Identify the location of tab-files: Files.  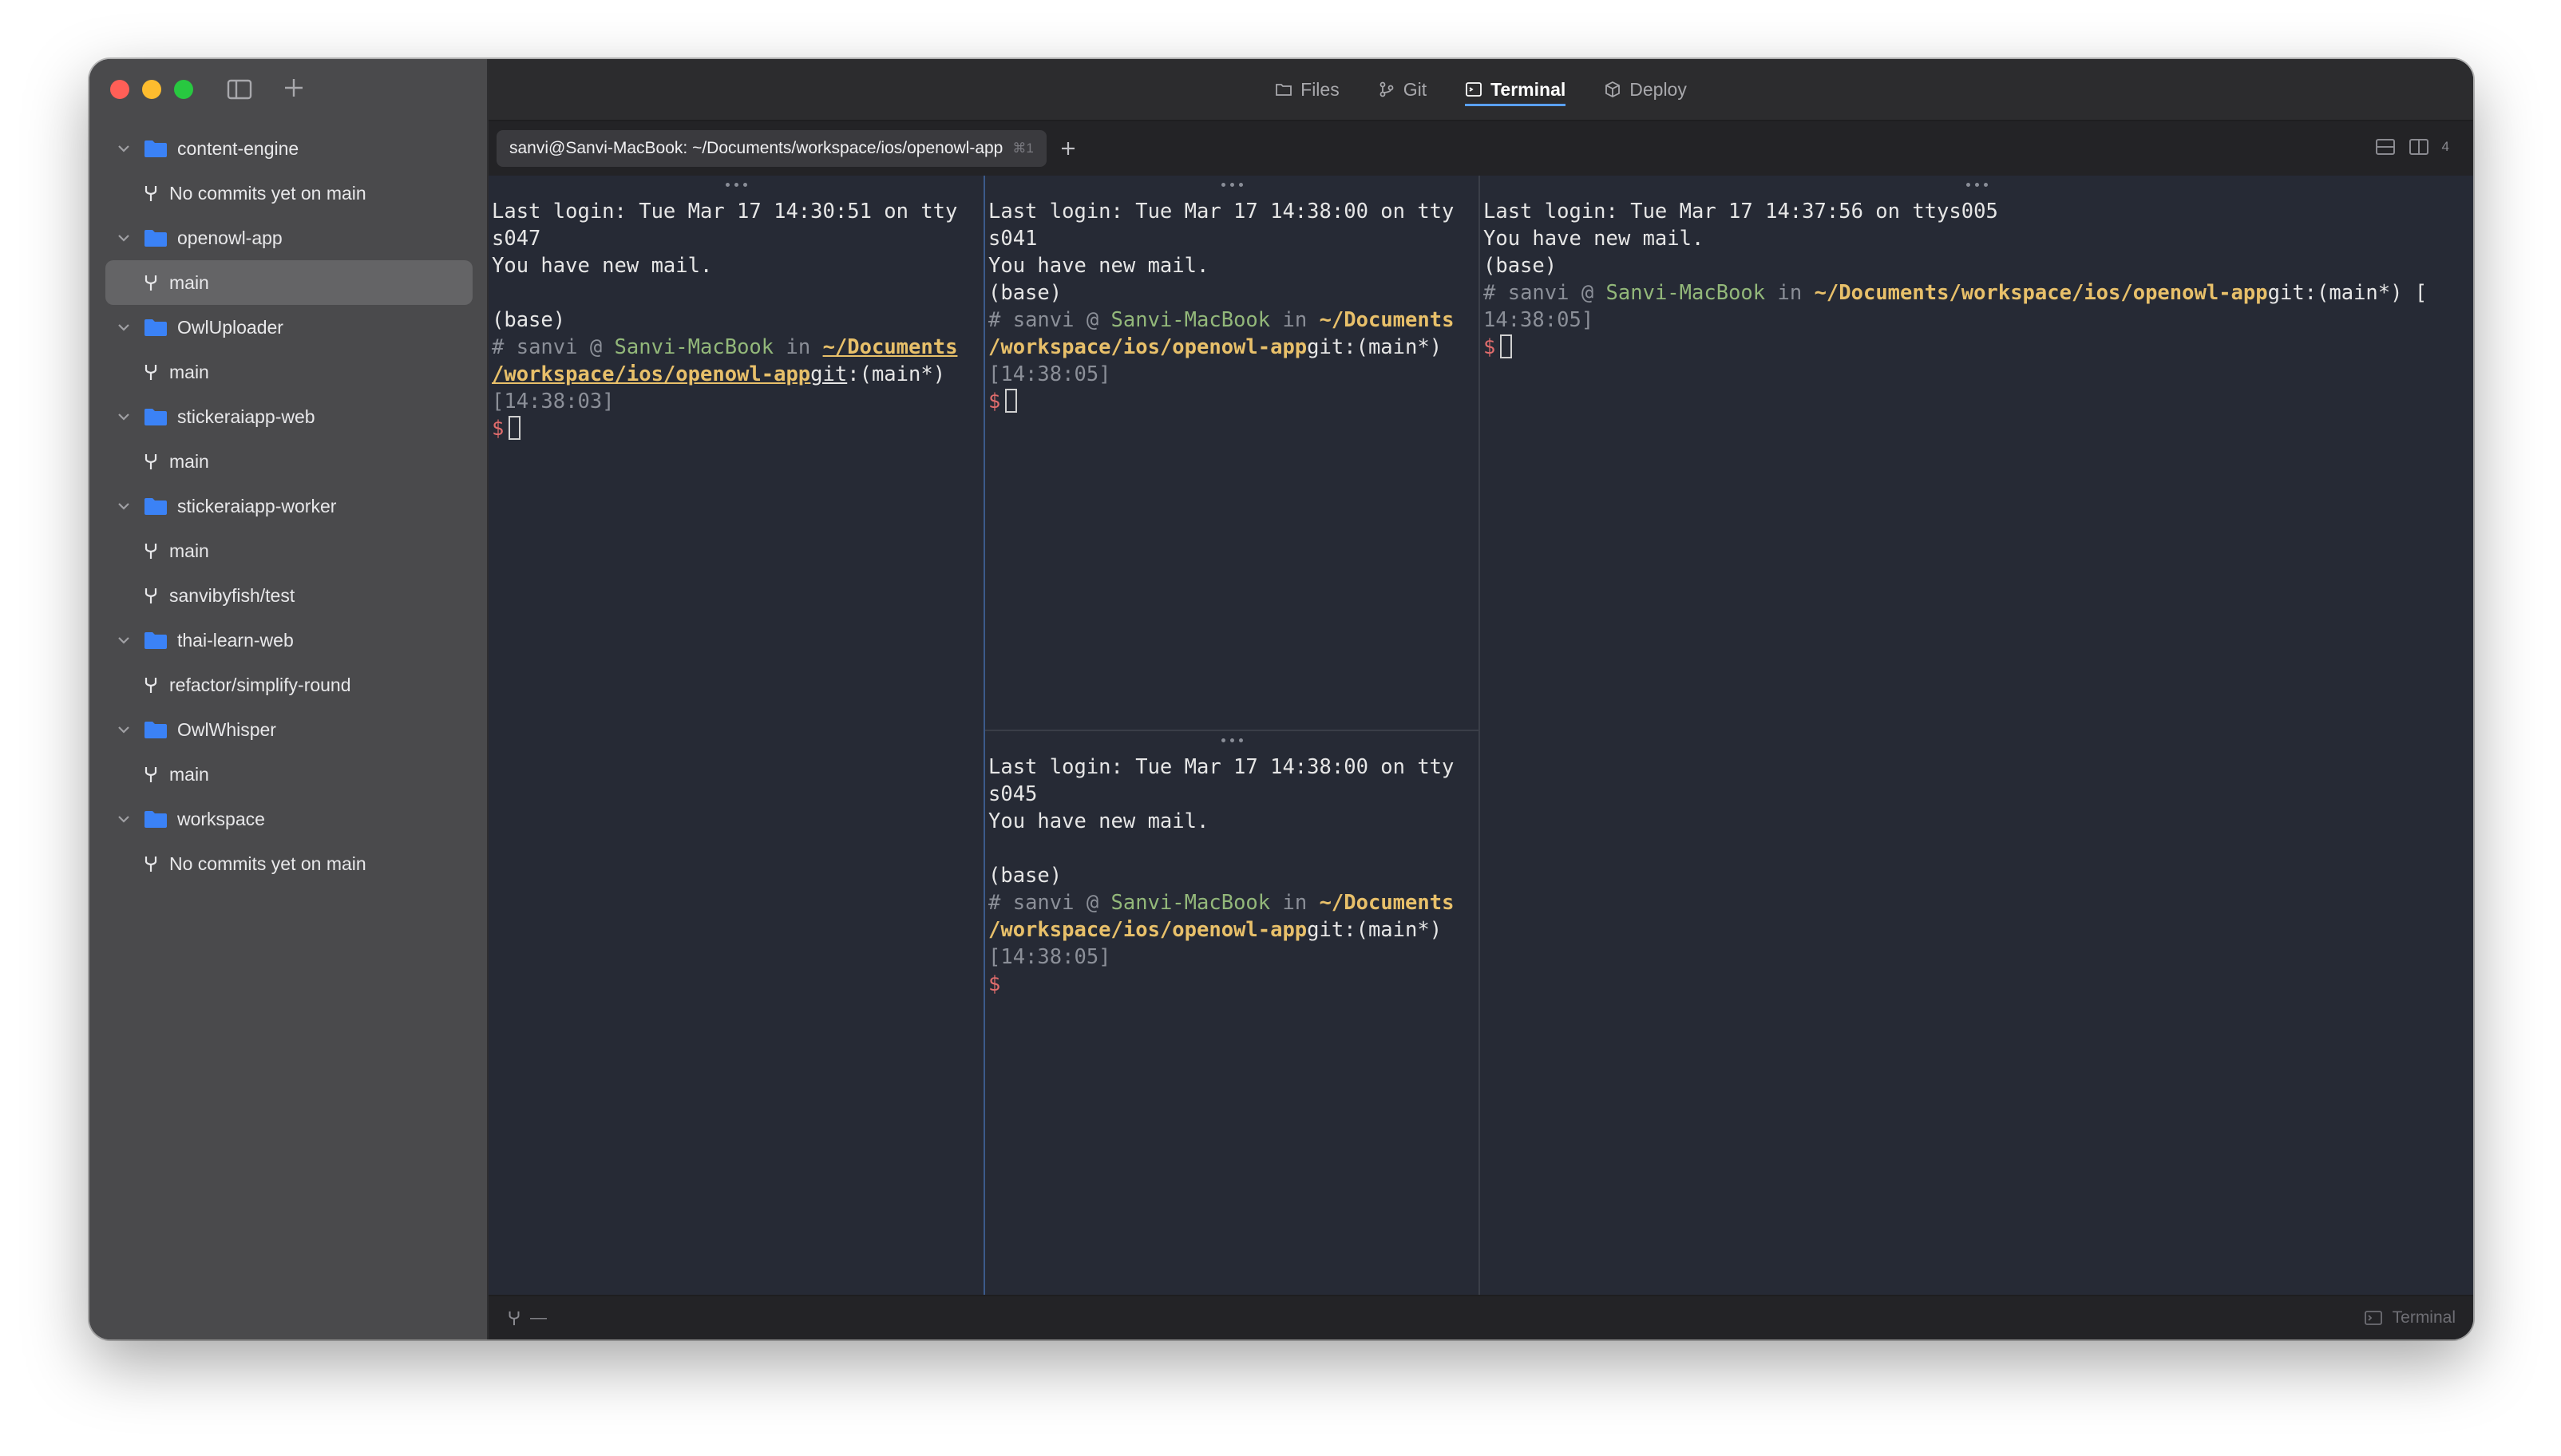
(1307, 90).